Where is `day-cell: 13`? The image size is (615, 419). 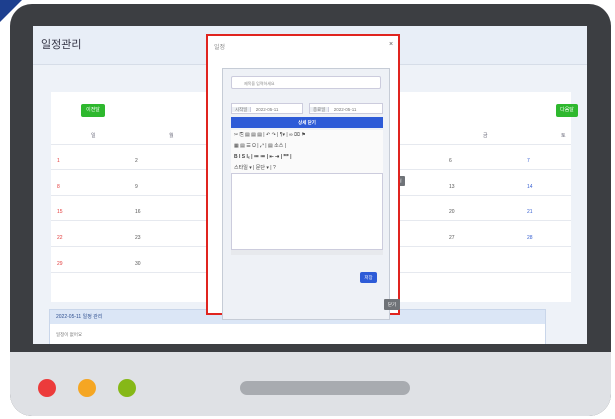
day-cell: 13 is located at coordinates (452, 187).